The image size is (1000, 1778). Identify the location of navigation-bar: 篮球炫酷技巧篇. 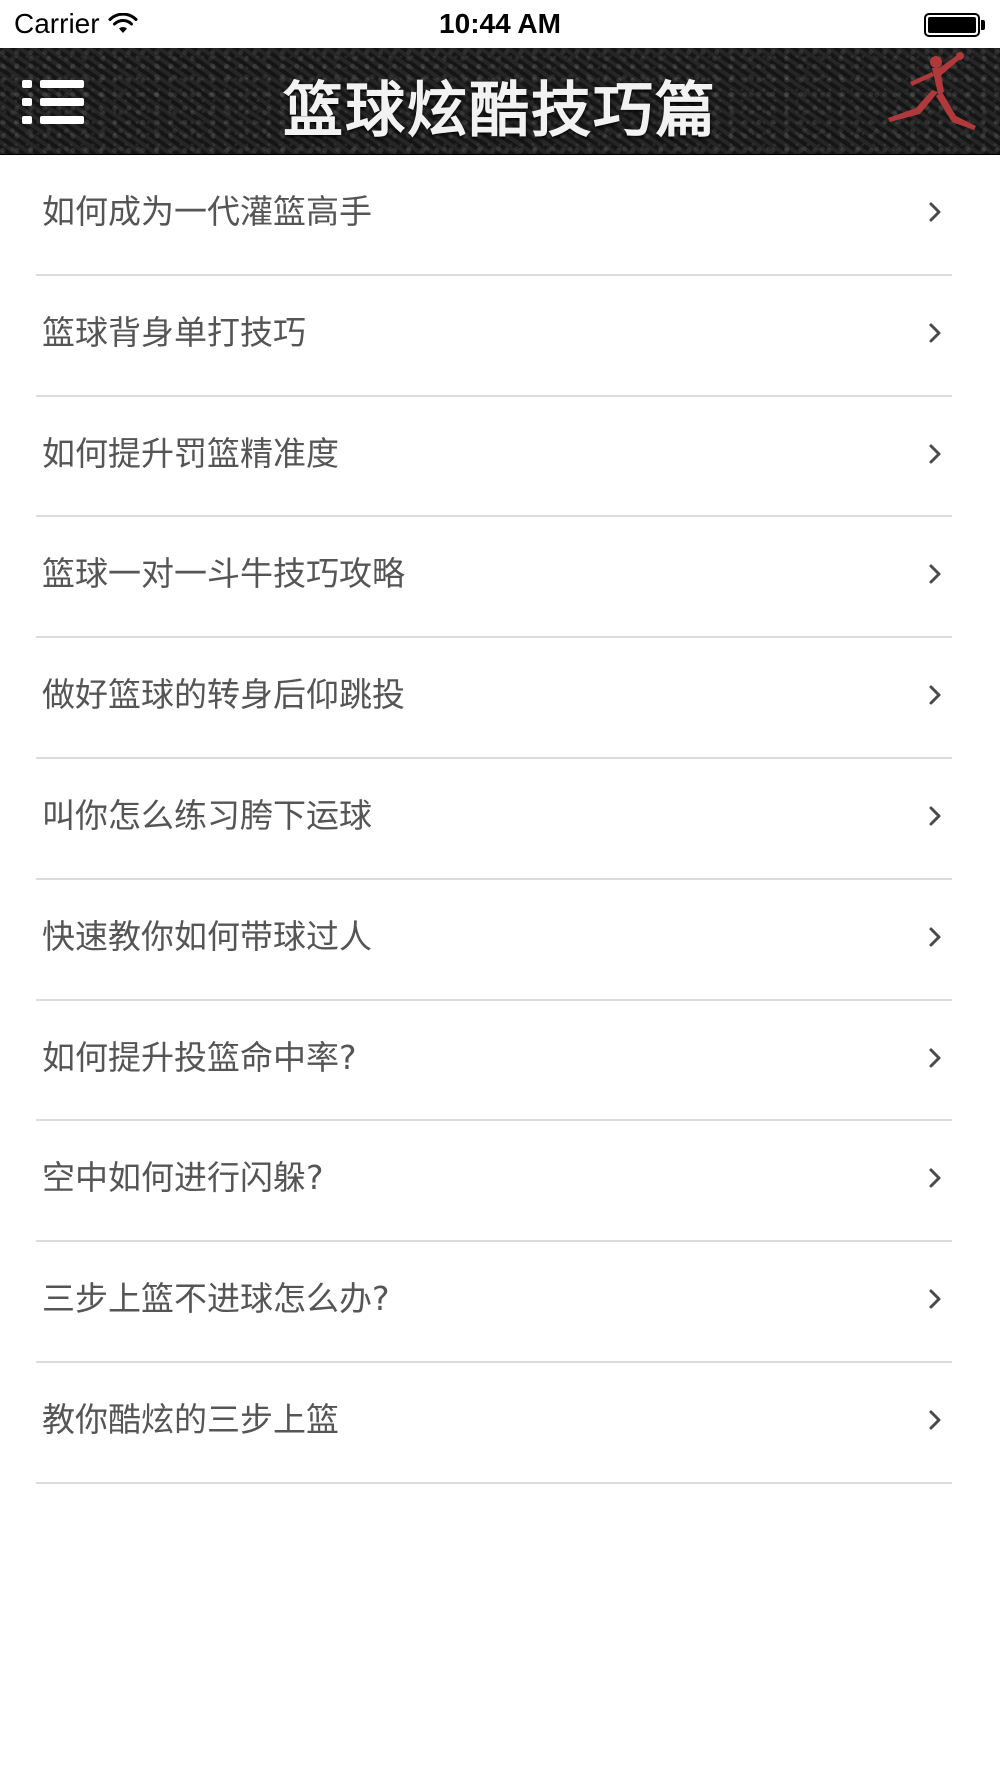
(500, 101).